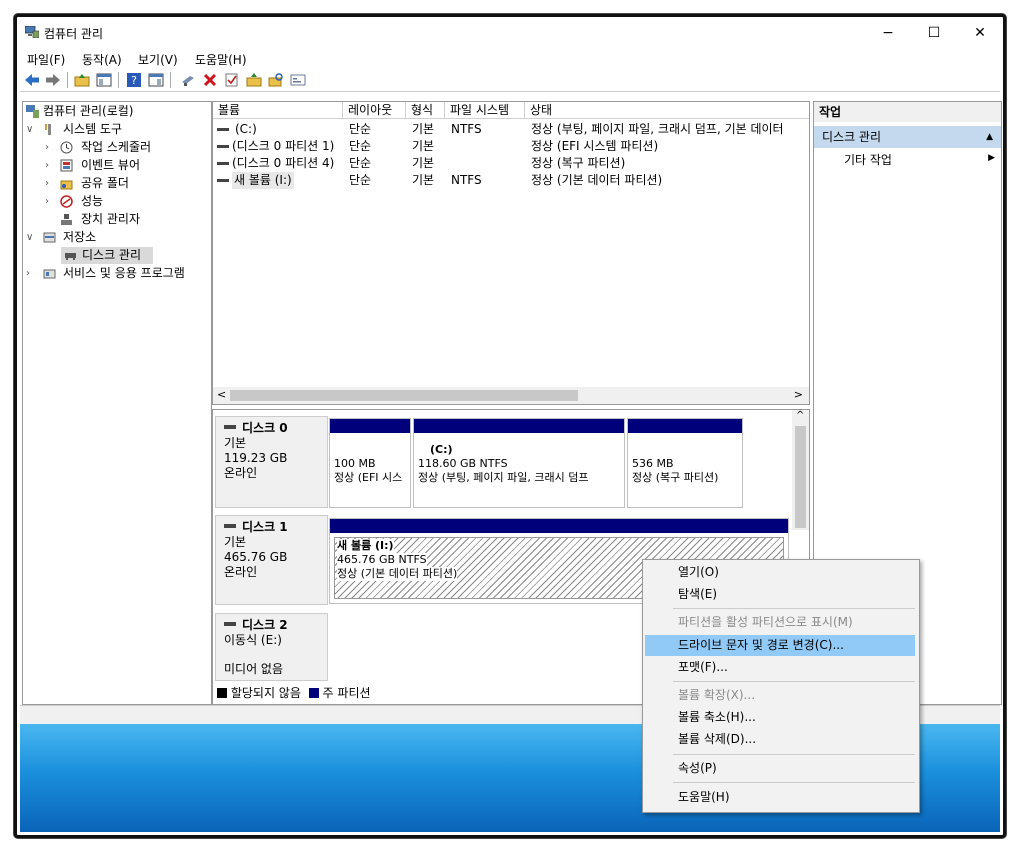 Image resolution: width=1019 pixels, height=847 pixels. What do you see at coordinates (298, 80) in the screenshot?
I see `console-view-icon` at bounding box center [298, 80].